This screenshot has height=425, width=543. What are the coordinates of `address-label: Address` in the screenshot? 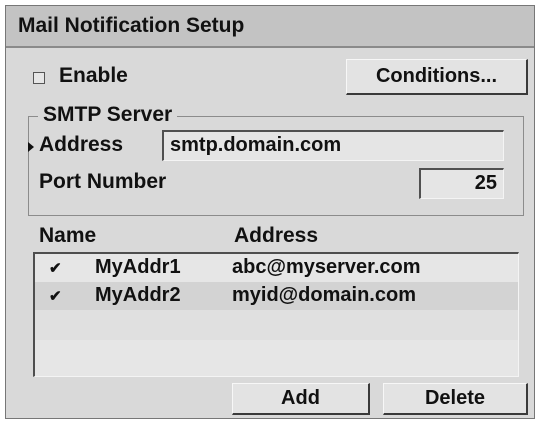 It's located at (81, 144).